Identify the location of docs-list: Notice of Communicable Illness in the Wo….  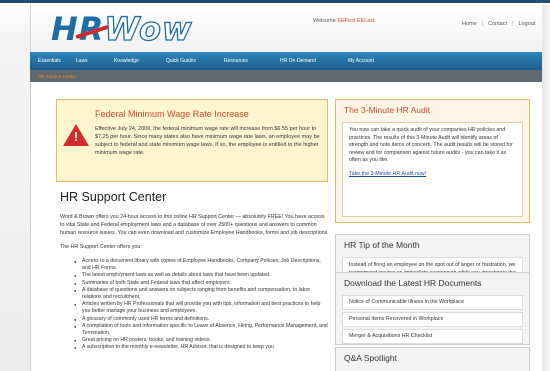
(432, 320).